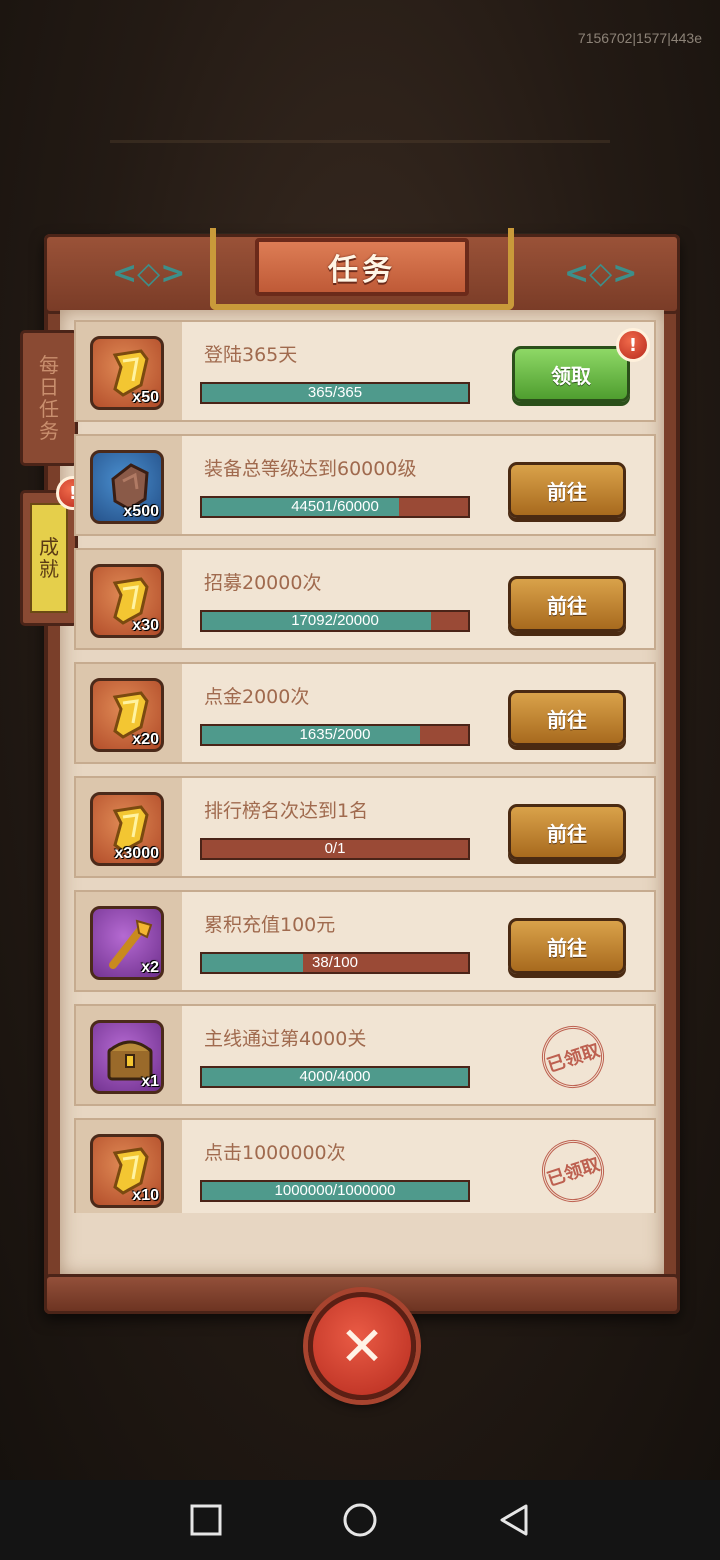 This screenshot has width=720, height=1560. I want to click on reward-item: x20, so click(127, 715).